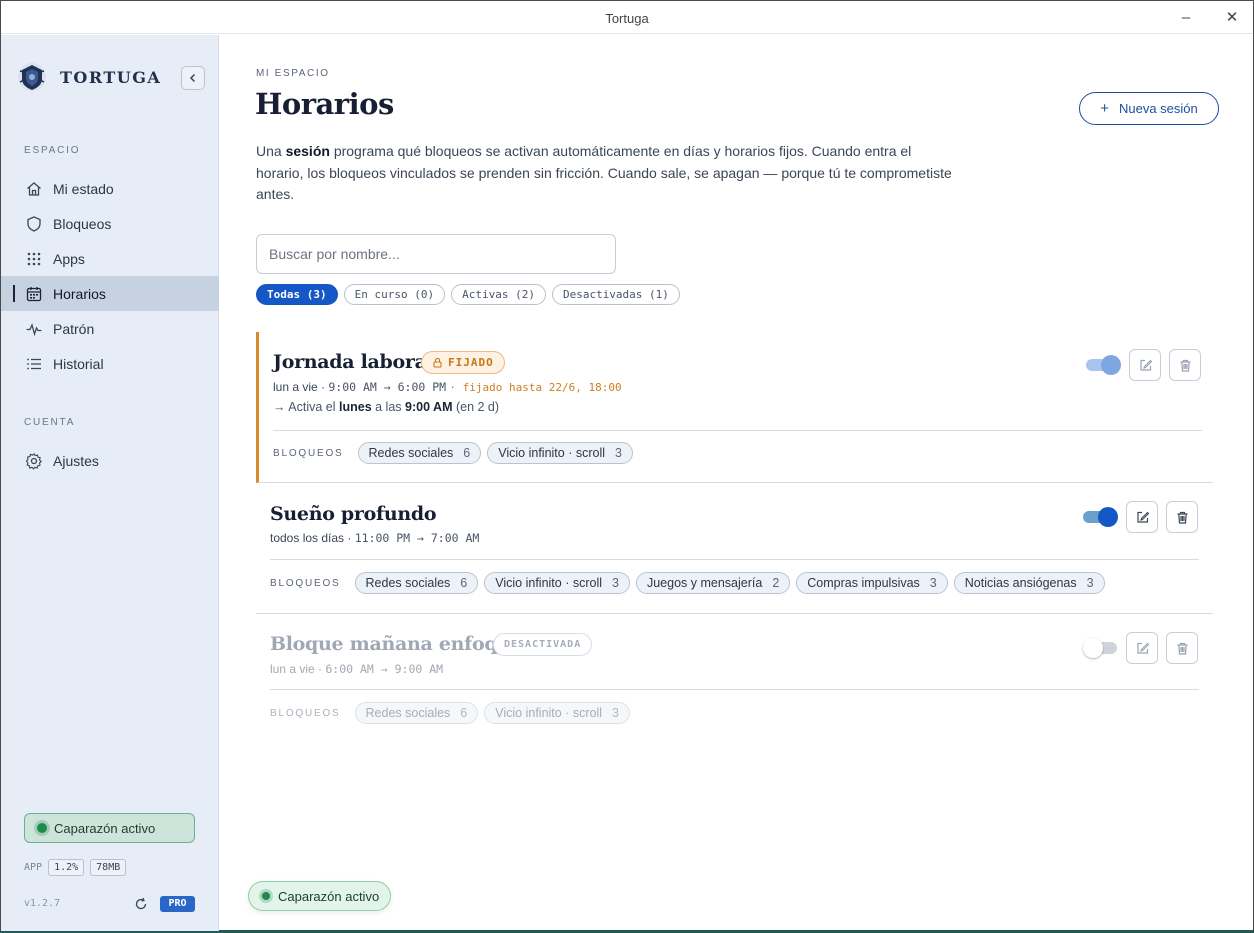 The height and width of the screenshot is (933, 1254). Describe the element at coordinates (108, 867) in the screenshot. I see `memory-usage: 78MB` at that location.